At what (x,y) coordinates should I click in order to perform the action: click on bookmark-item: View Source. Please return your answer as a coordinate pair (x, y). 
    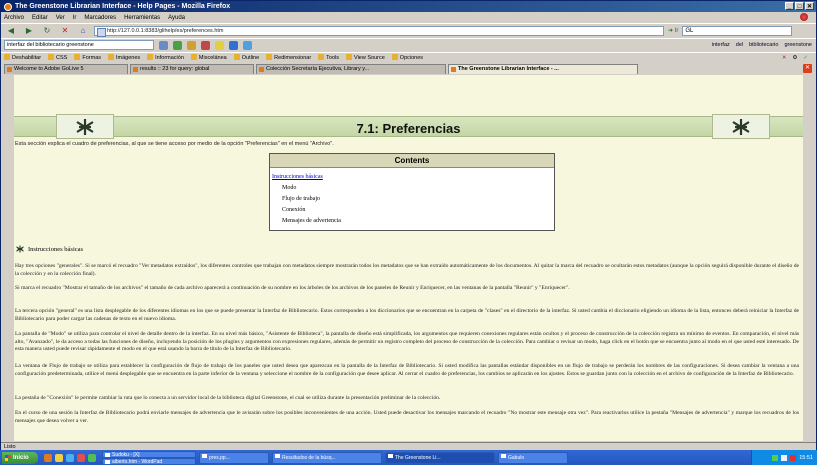
    Looking at the image, I should click on (365, 57).